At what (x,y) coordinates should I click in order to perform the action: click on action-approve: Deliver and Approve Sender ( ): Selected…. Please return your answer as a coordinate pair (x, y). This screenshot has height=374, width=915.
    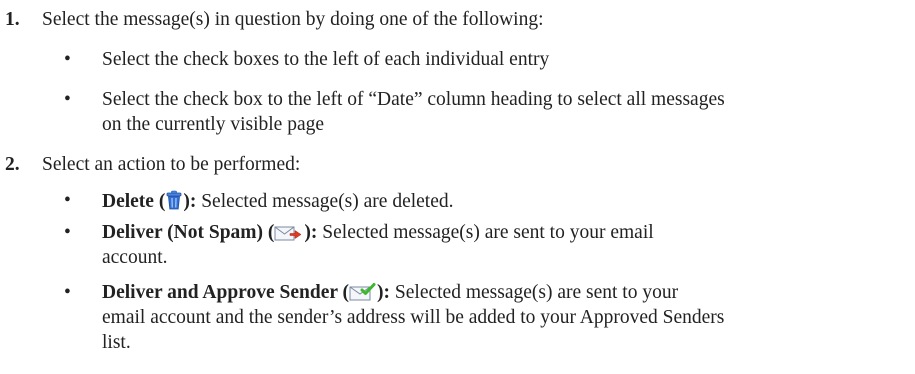
    Looking at the image, I should click on (390, 294).